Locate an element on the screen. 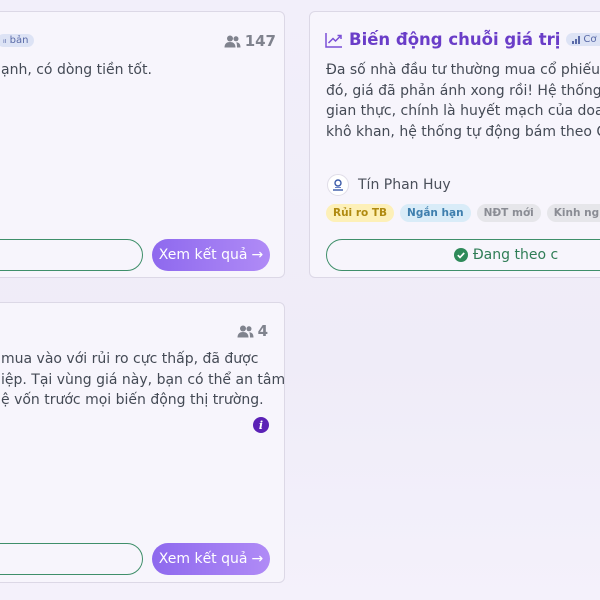 The width and height of the screenshot is (600, 600). tag-risk: Rủi ro TB is located at coordinates (360, 213).